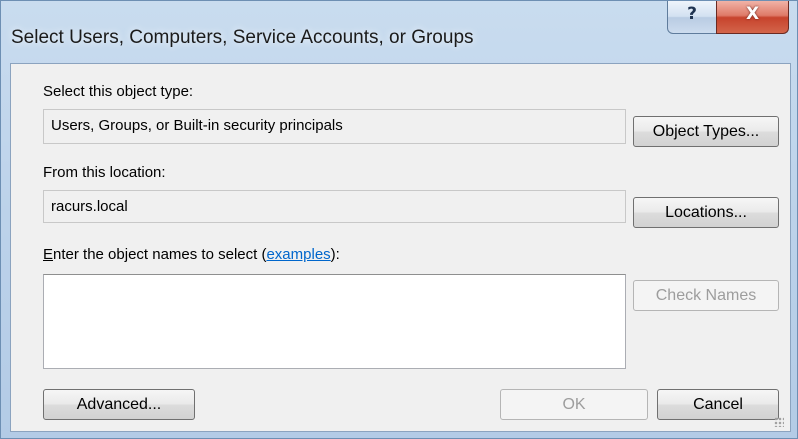 This screenshot has width=798, height=439. What do you see at coordinates (718, 404) in the screenshot?
I see `cancel-button: Cancel` at bounding box center [718, 404].